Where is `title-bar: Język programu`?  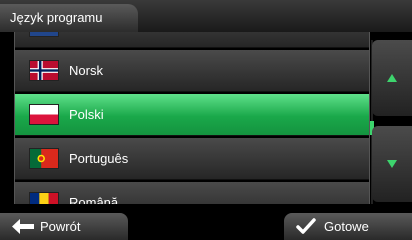
title-bar: Język programu is located at coordinates (206, 16).